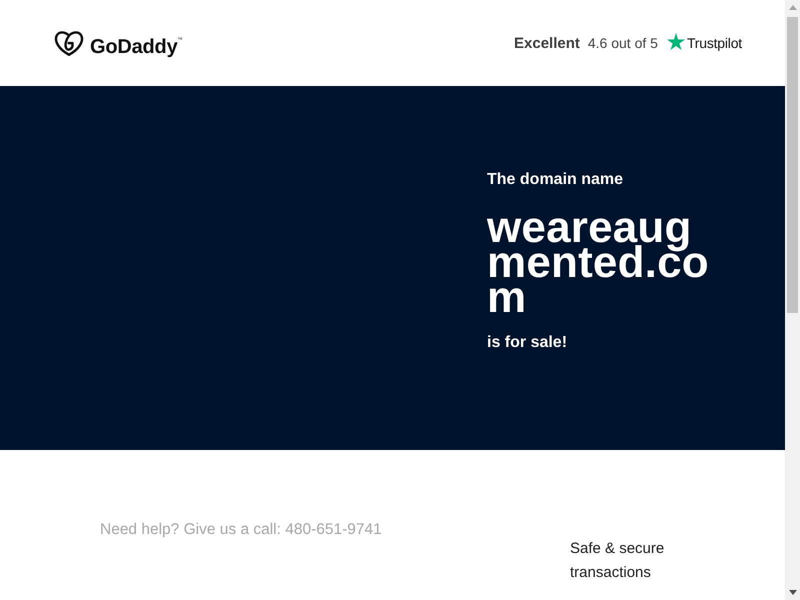  What do you see at coordinates (555, 180) in the screenshot?
I see `hero-intro: The domain name` at bounding box center [555, 180].